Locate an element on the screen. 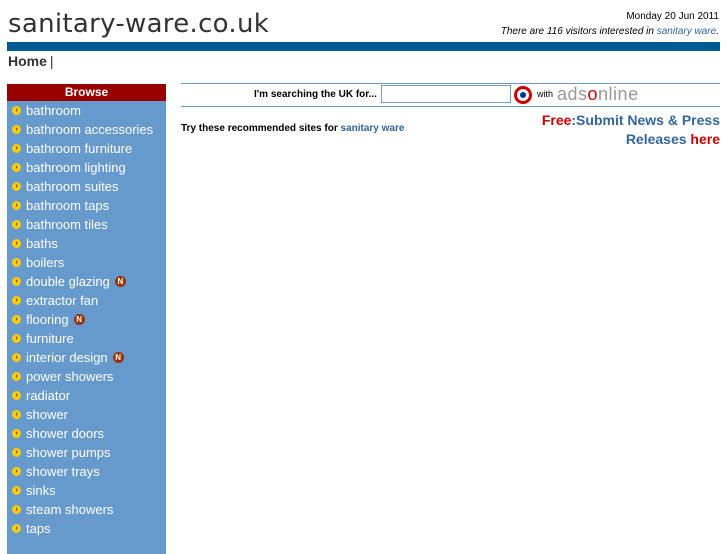 Image resolution: width=727 pixels, height=554 pixels. sidebar-item-label: shower pumps is located at coordinates (68, 452).